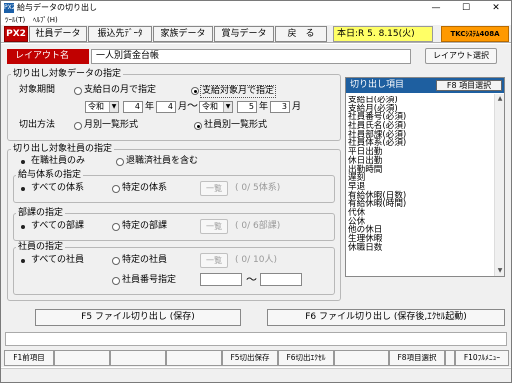  Describe the element at coordinates (145, 260) in the screenshot. I see `employee-specific-option: 特定の社員` at that location.